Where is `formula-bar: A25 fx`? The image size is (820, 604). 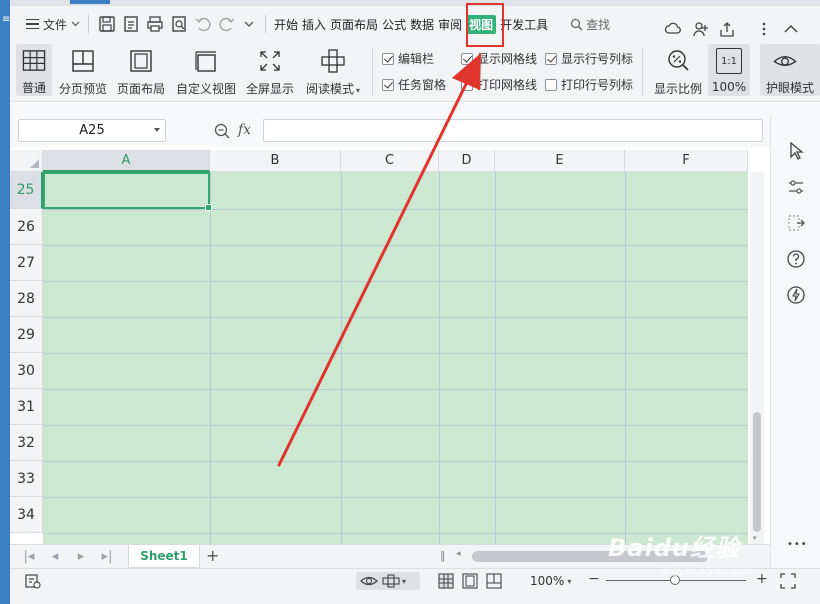
formula-bar: A25 fx is located at coordinates (415, 131).